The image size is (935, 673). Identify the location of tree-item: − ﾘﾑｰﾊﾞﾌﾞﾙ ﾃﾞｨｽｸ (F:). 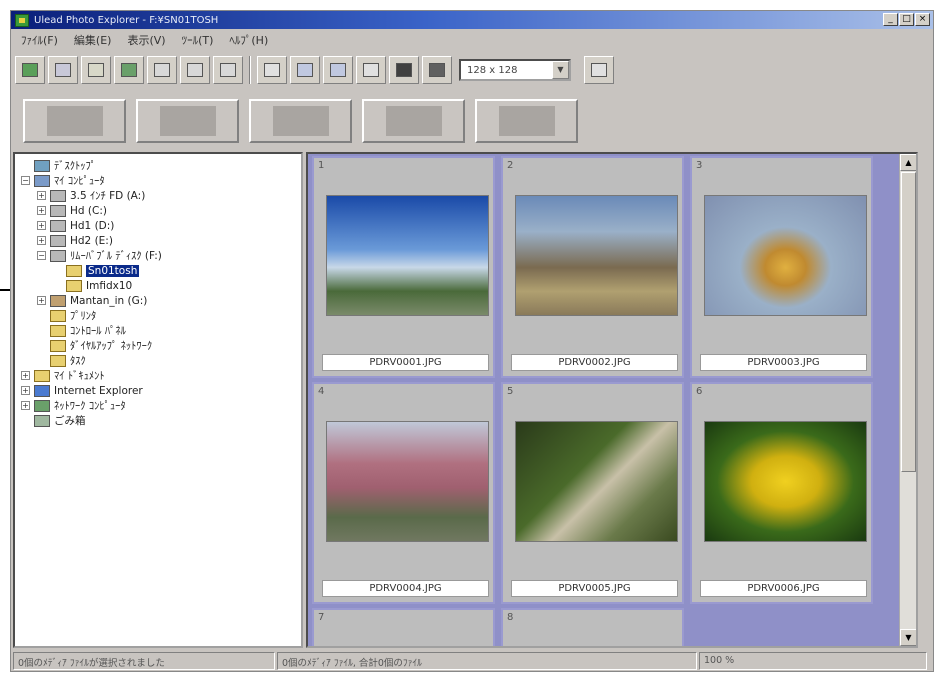
(158, 255).